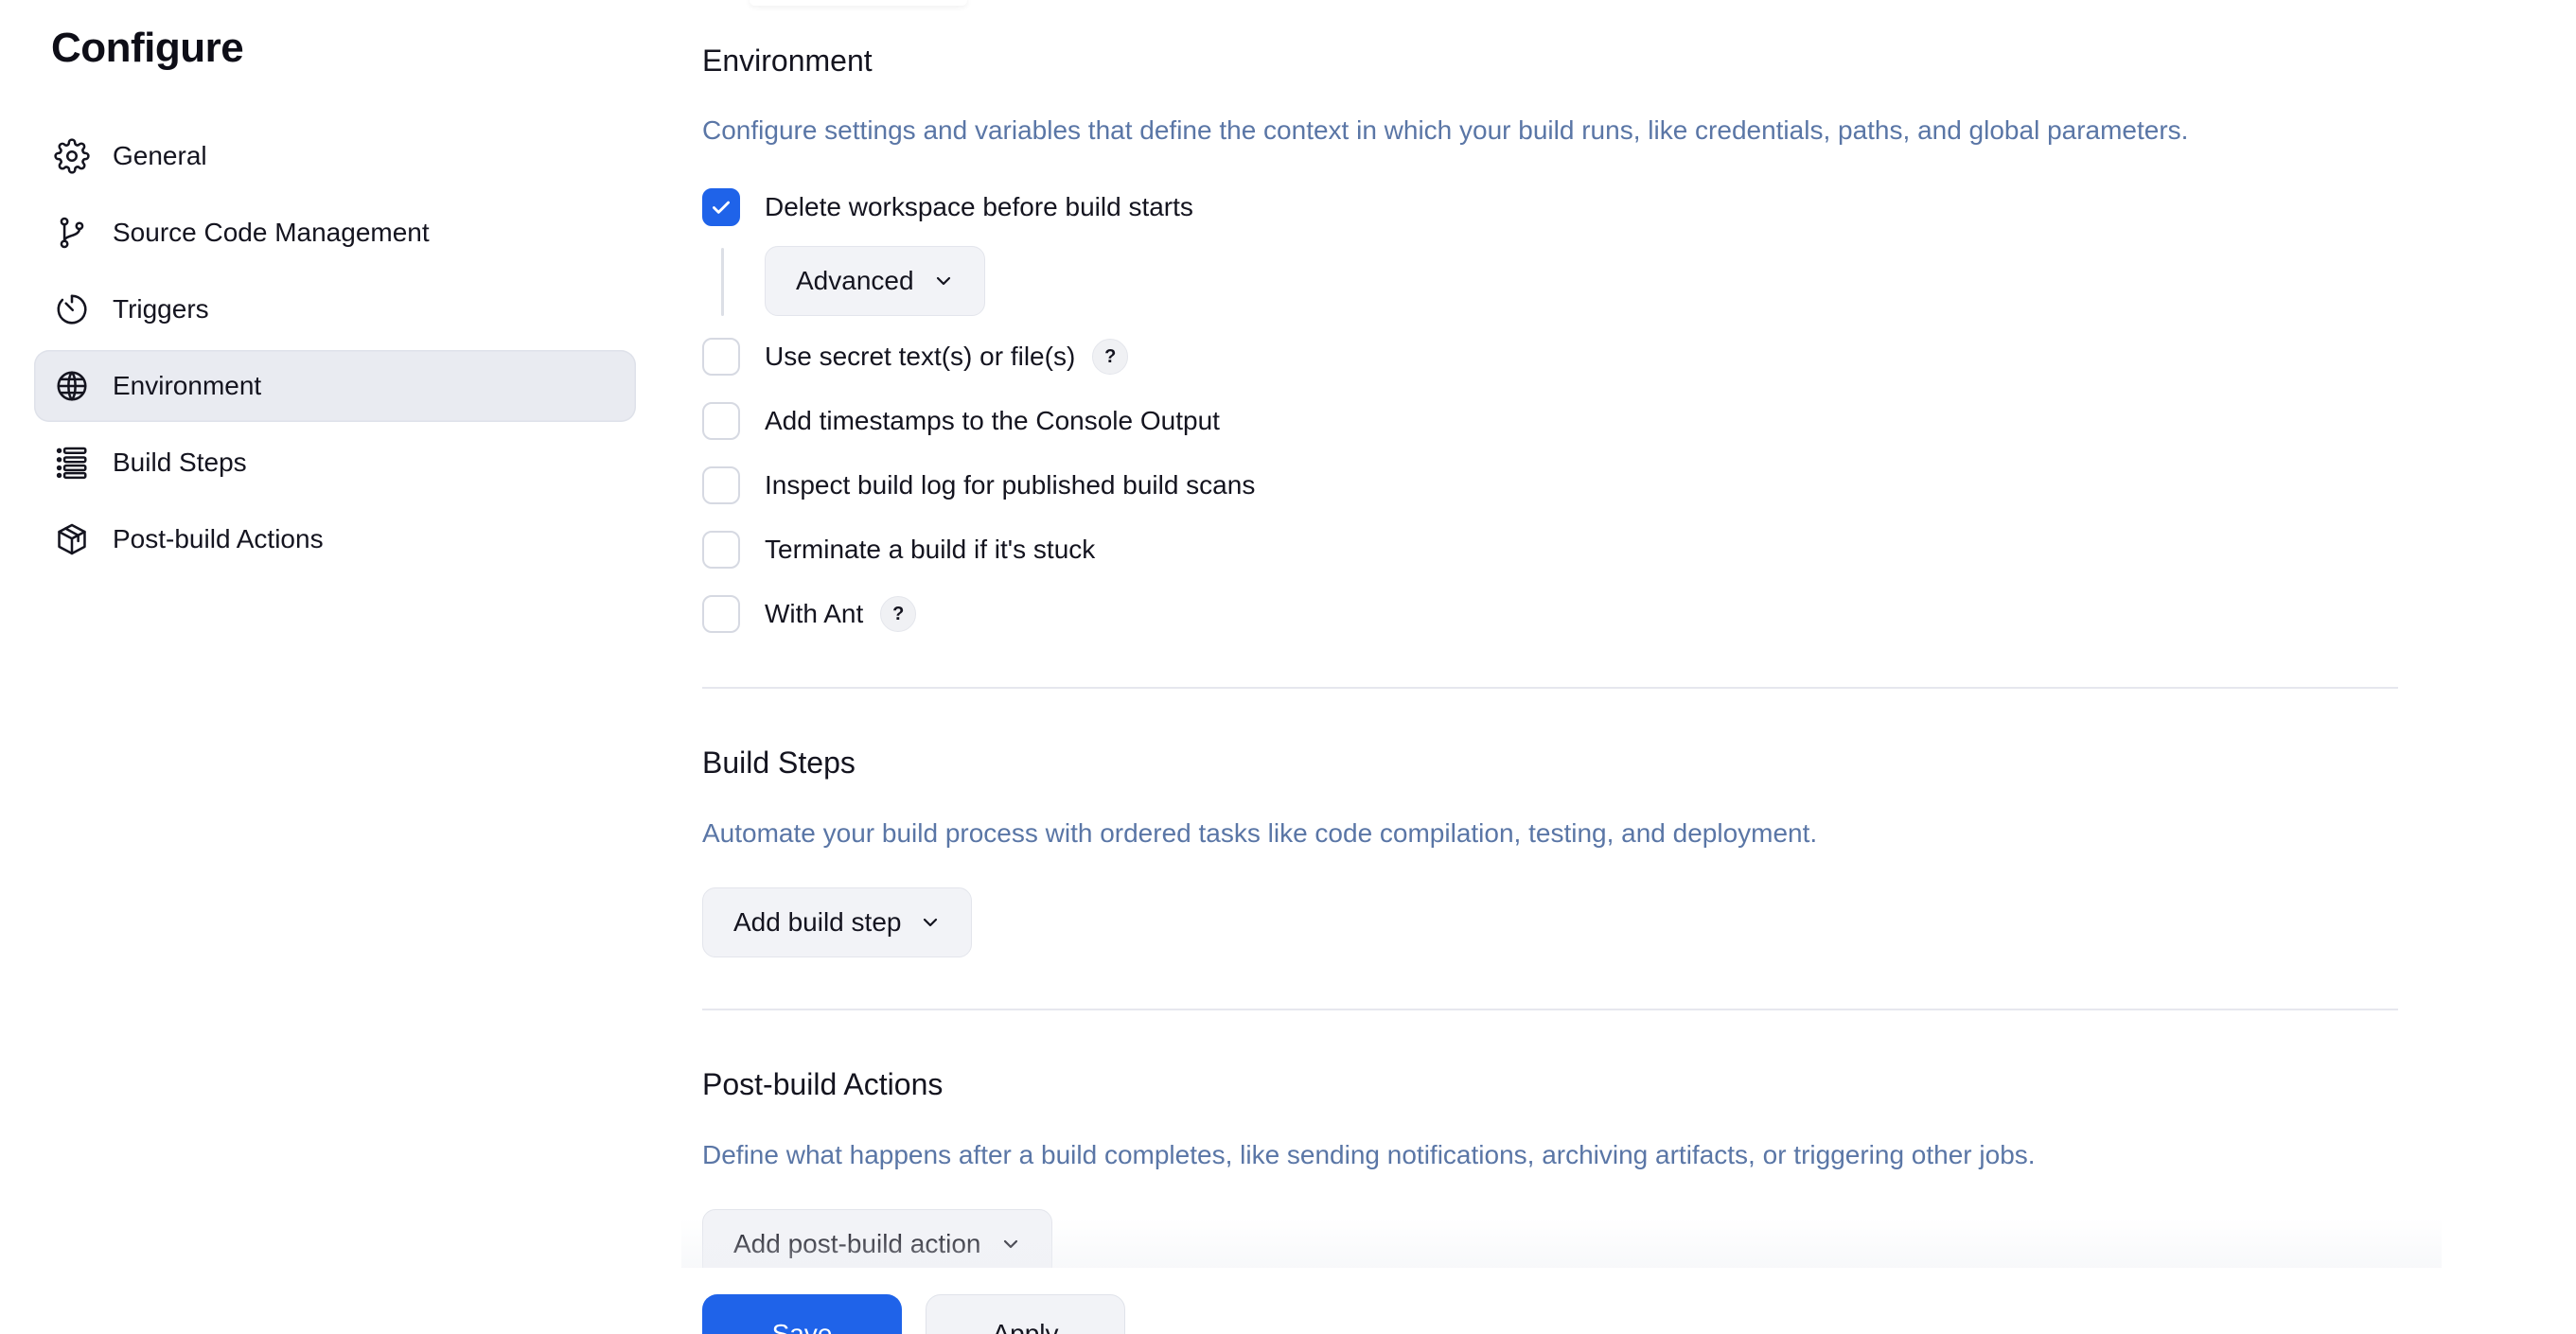 The width and height of the screenshot is (2576, 1334). Describe the element at coordinates (147, 48) in the screenshot. I see `page-title: Configure` at that location.